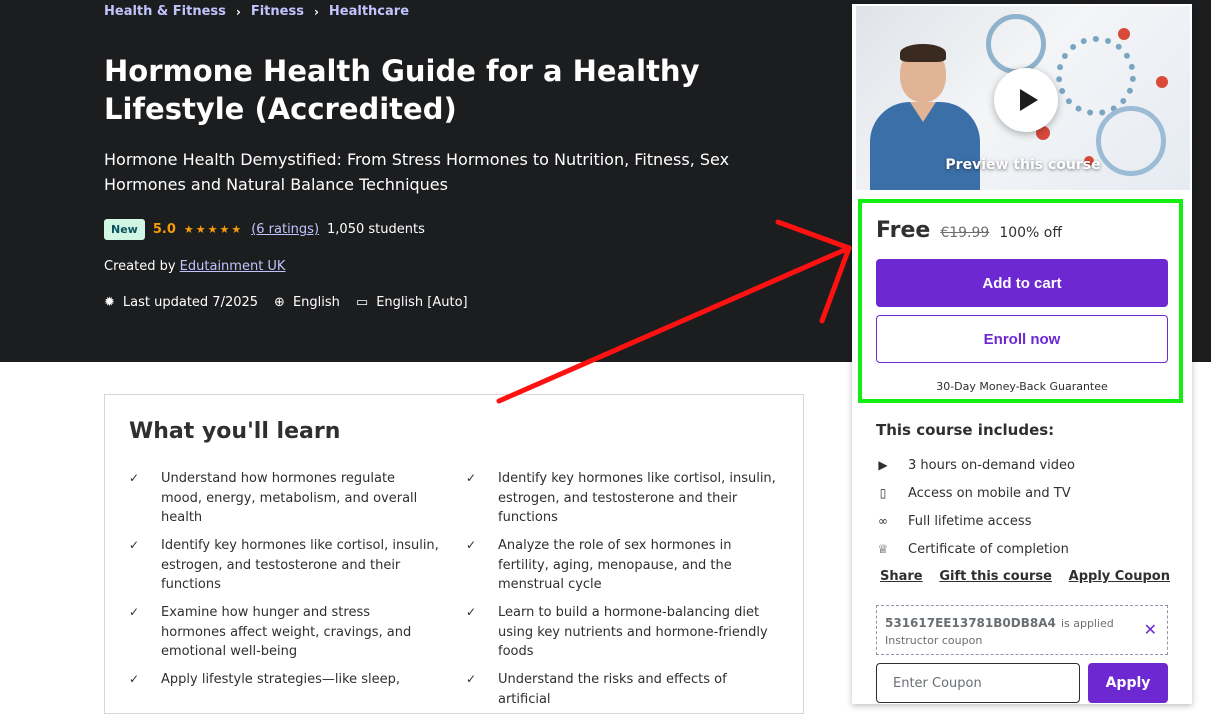  I want to click on rating-value: 5.0, so click(164, 229).